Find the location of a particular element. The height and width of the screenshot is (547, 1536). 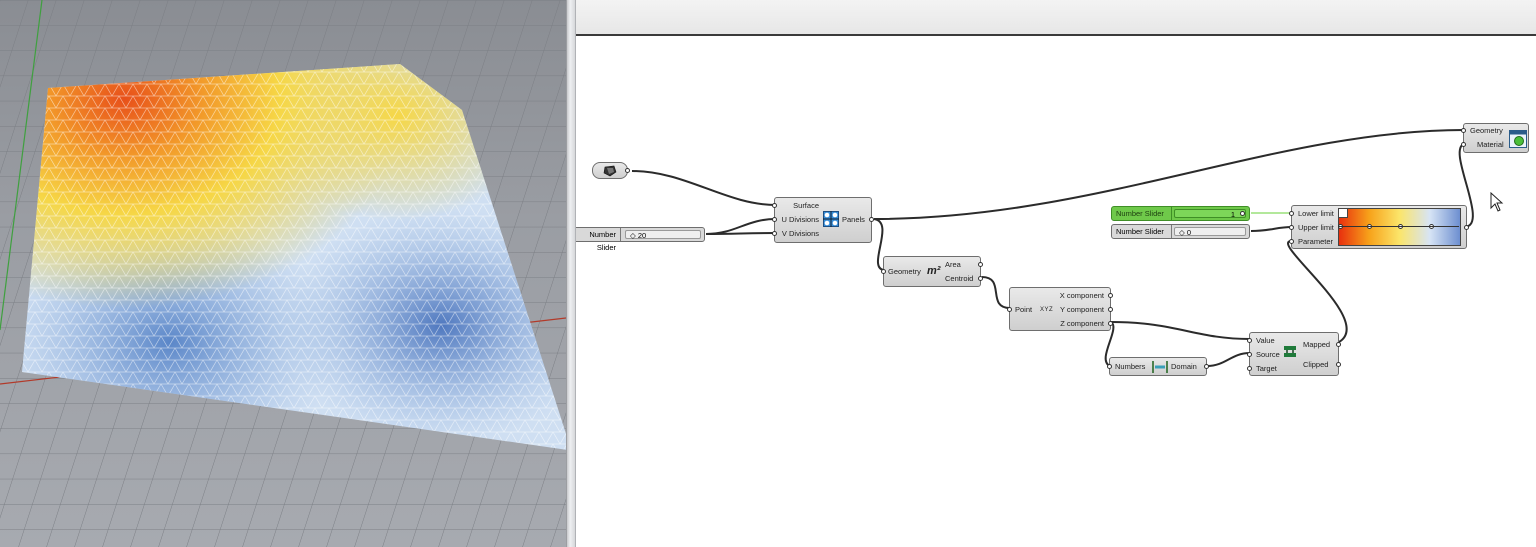

remap-numbers-component: Value Source Target Mapped Clipped is located at coordinates (1294, 354).